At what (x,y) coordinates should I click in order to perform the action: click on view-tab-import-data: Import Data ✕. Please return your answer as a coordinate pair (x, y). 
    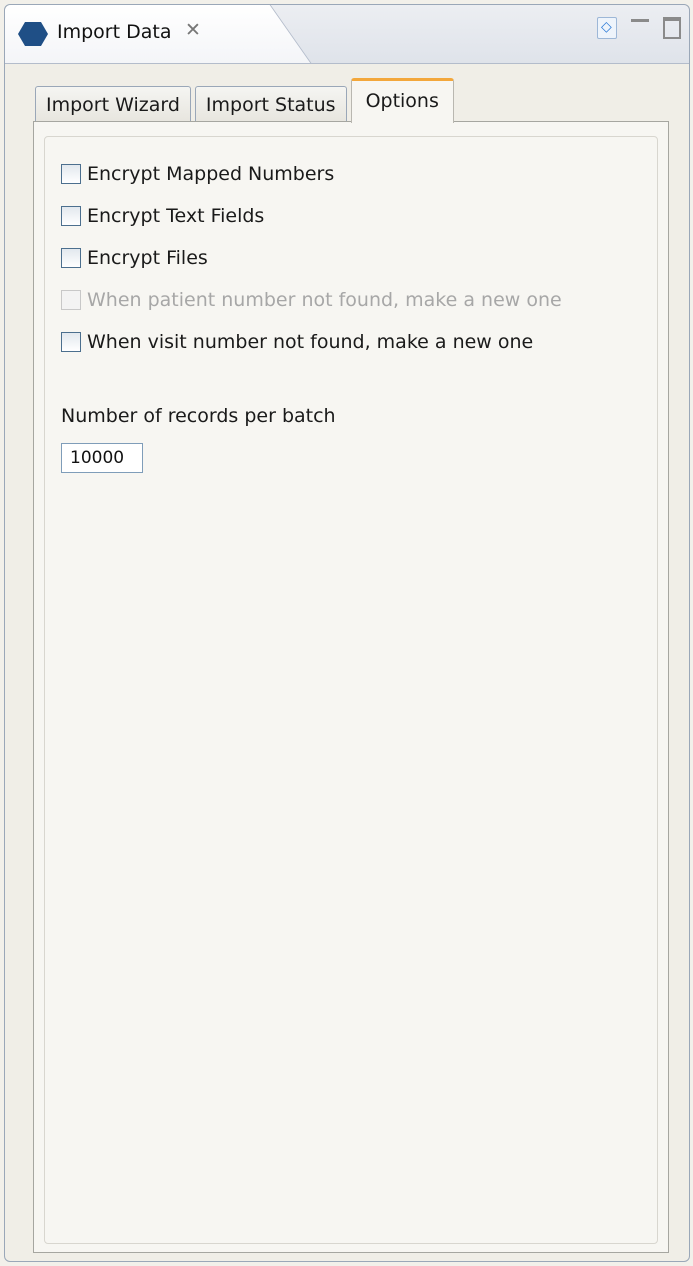
    Looking at the image, I should click on (130, 34).